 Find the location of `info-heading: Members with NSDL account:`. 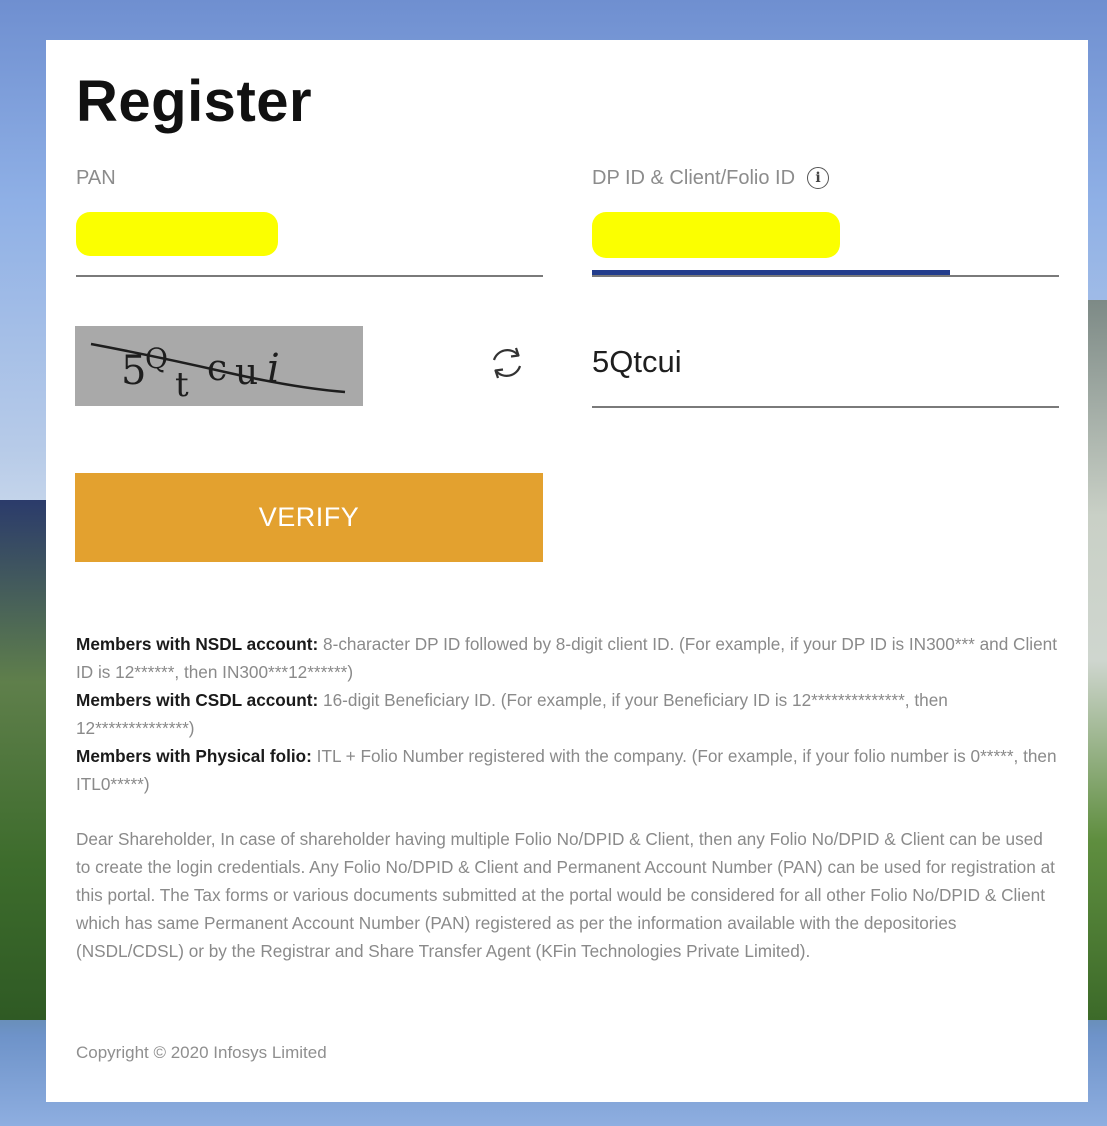

info-heading: Members with NSDL account: is located at coordinates (197, 644).